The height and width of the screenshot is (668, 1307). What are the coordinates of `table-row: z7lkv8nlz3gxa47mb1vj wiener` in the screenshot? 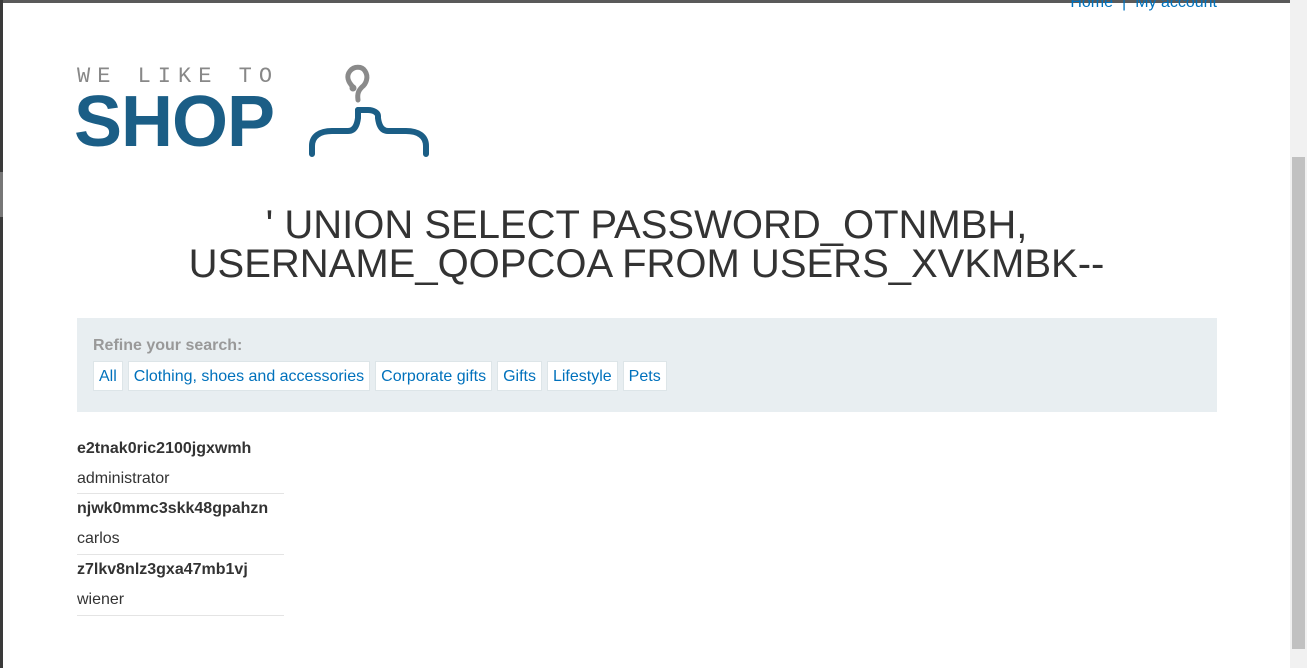 It's located at (180, 585).